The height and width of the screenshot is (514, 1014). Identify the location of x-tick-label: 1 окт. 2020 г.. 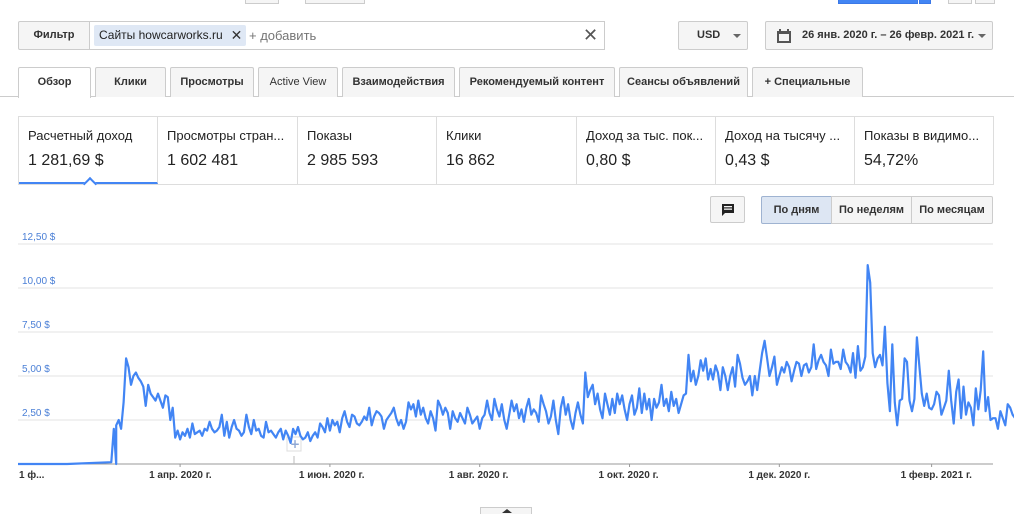
(629, 475).